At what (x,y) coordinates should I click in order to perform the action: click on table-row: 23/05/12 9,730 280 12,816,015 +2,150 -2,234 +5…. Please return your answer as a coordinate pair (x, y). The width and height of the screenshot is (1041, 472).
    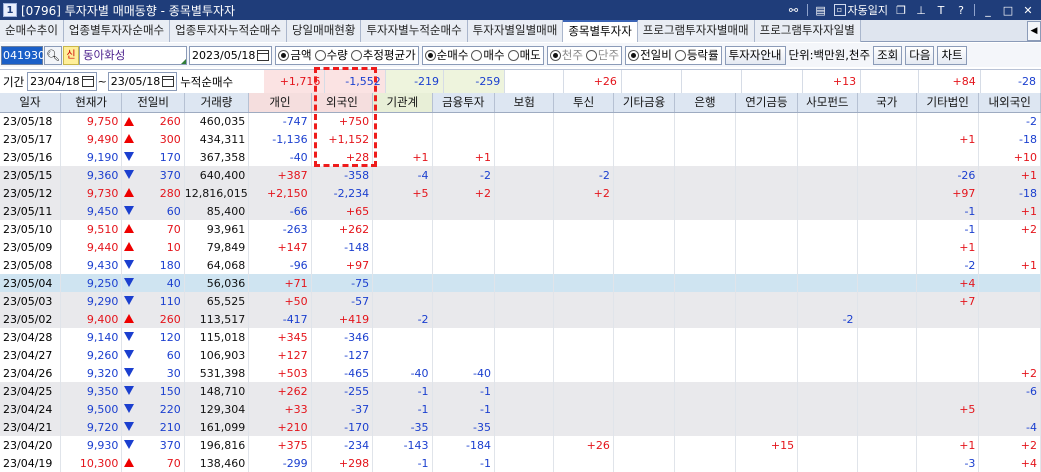
    Looking at the image, I should click on (520, 193).